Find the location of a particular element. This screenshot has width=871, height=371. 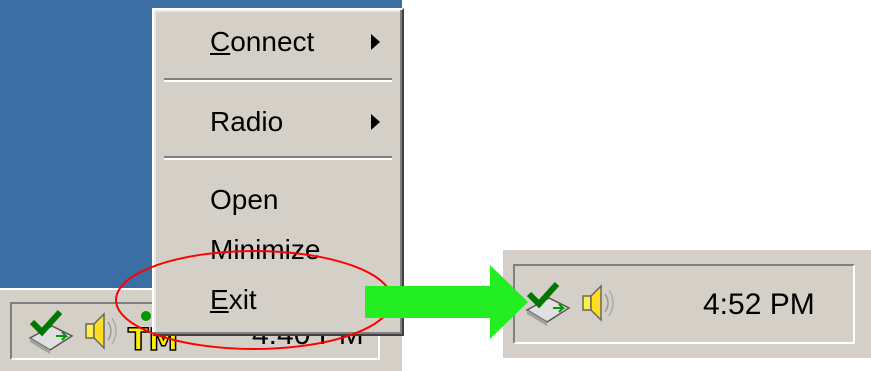

annotation-overlay is located at coordinates (321, 300).